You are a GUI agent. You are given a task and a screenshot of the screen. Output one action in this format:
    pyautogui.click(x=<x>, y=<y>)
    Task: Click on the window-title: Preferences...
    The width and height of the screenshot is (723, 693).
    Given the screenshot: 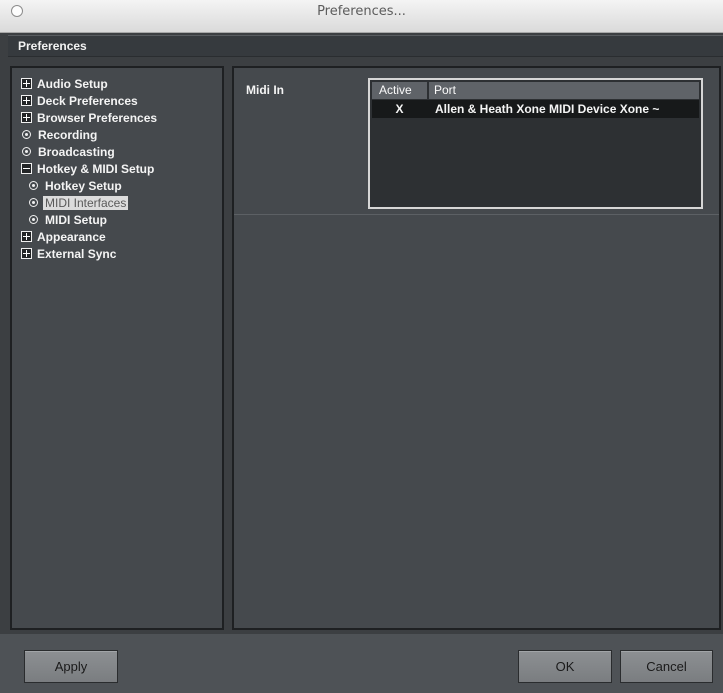 What is the action you would take?
    pyautogui.click(x=361, y=11)
    